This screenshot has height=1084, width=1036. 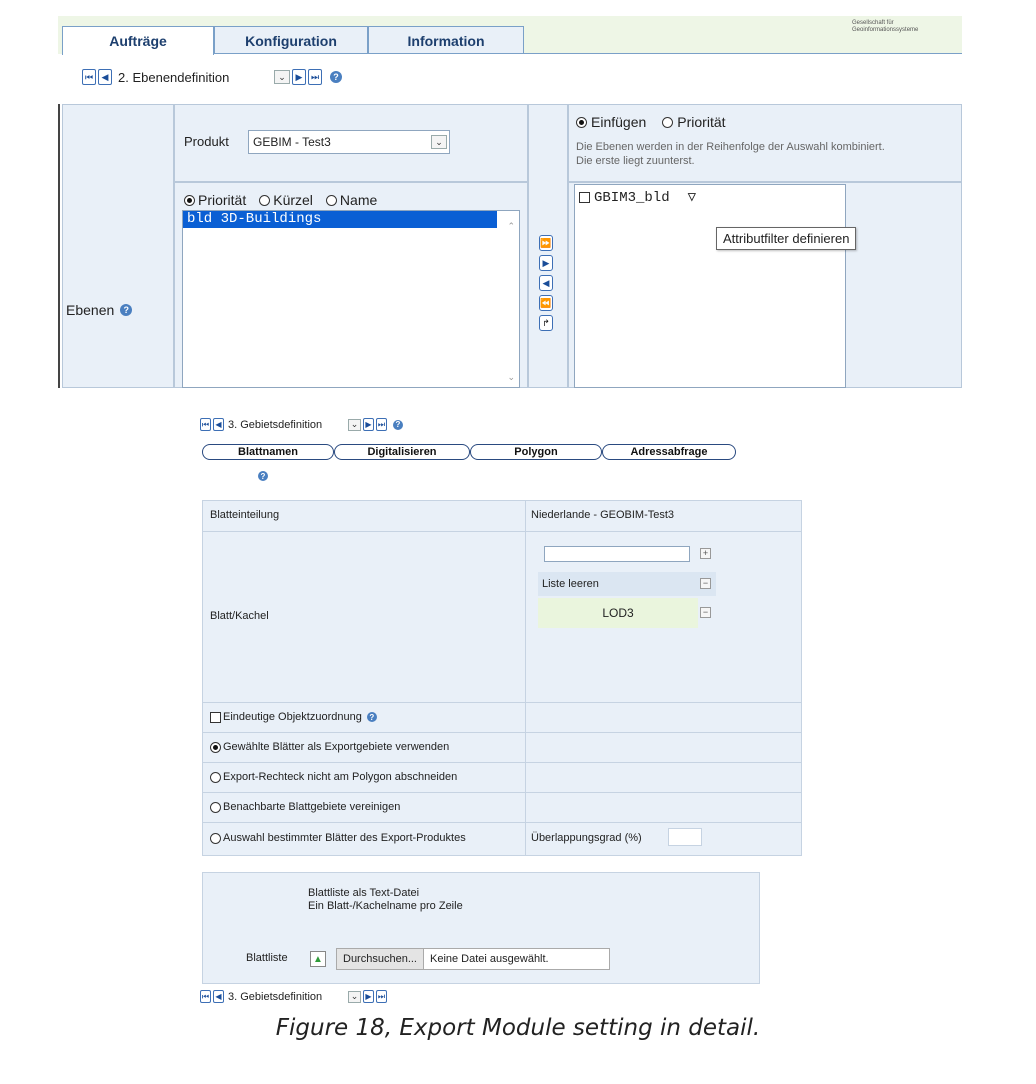 I want to click on eindeutige-checkbox, so click(x=215, y=717).